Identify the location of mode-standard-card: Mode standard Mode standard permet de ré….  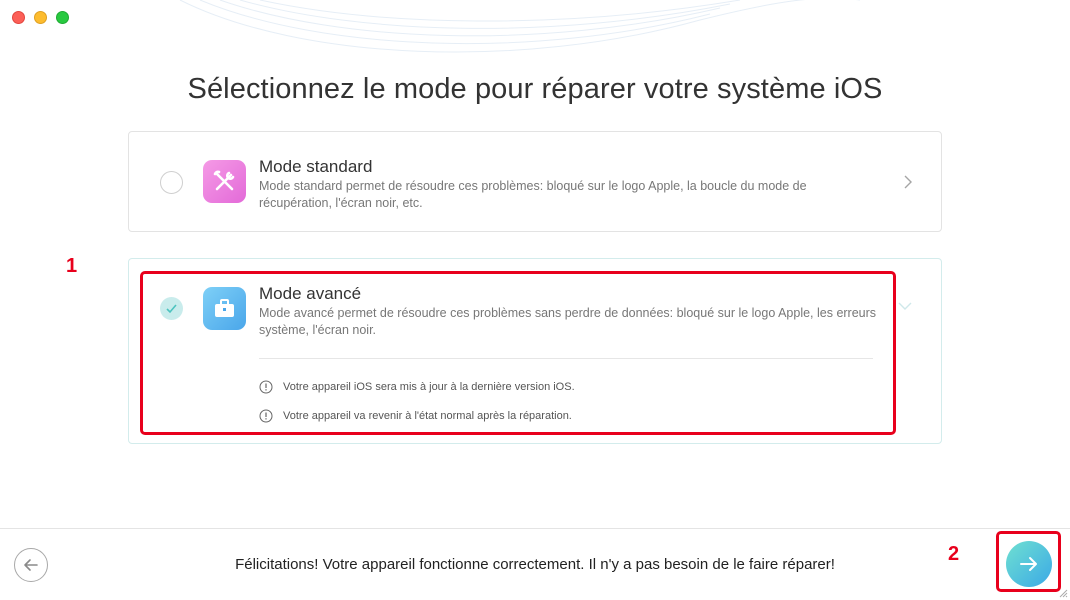
(535, 181).